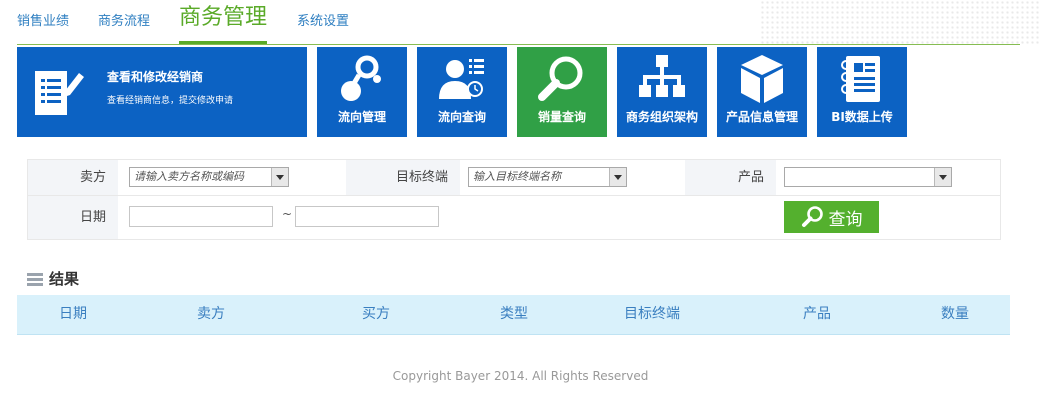  I want to click on nav-item-business-management: 商务管理, so click(223, 22).